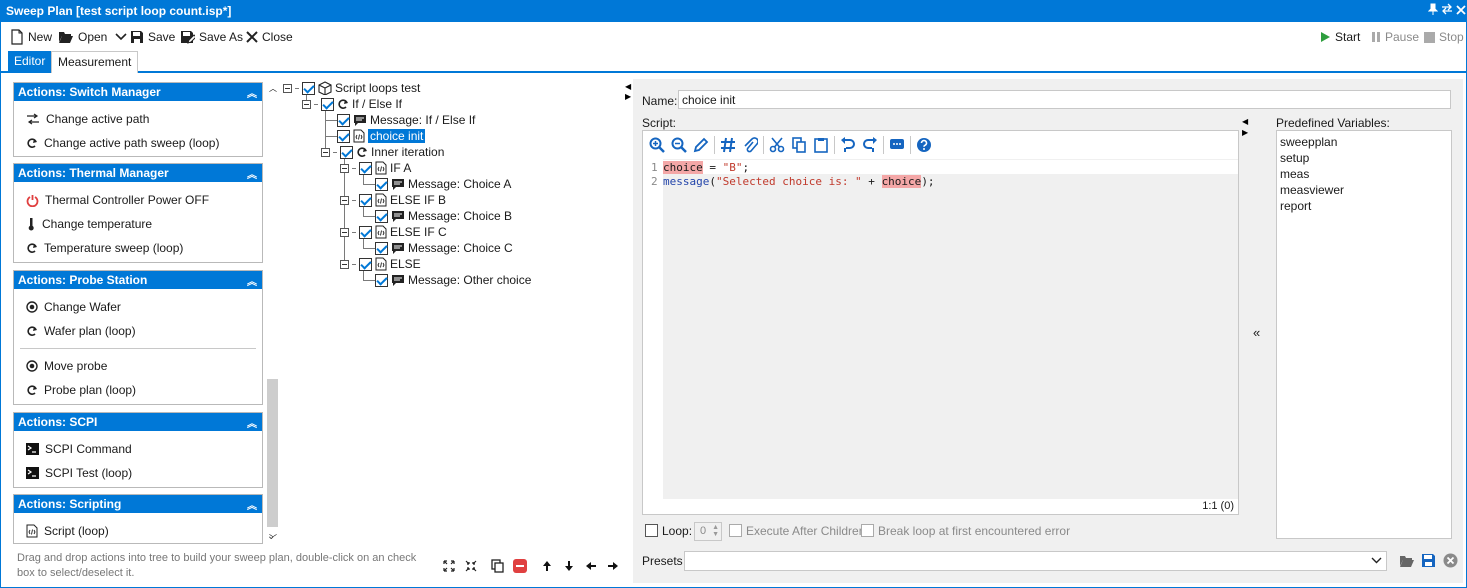 The height and width of the screenshot is (588, 1467). Describe the element at coordinates (104, 248) in the screenshot. I see `action-temperature-sweep: Temperature sweep (loop)` at that location.